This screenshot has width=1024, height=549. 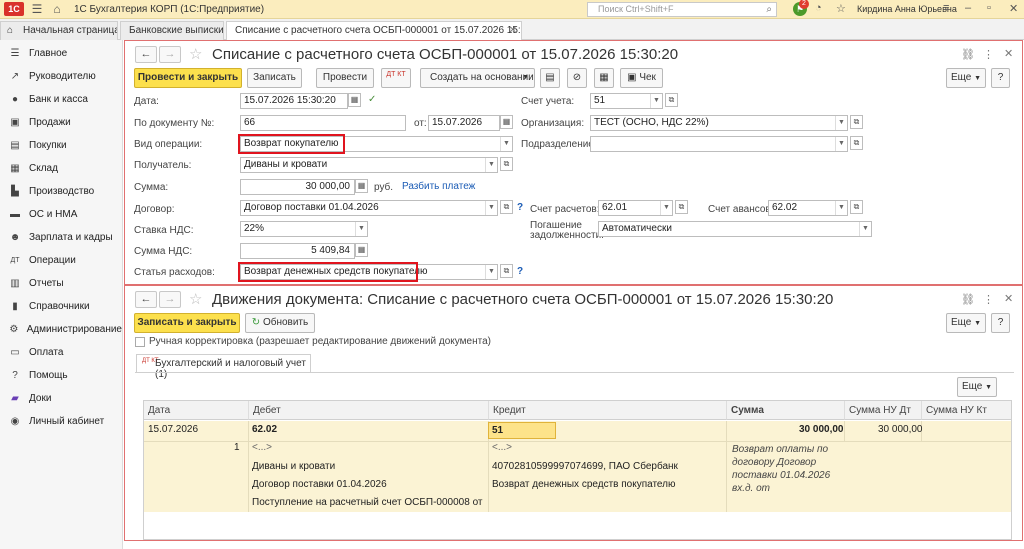 I want to click on settings-menu-icon: ≡, so click(x=946, y=8).